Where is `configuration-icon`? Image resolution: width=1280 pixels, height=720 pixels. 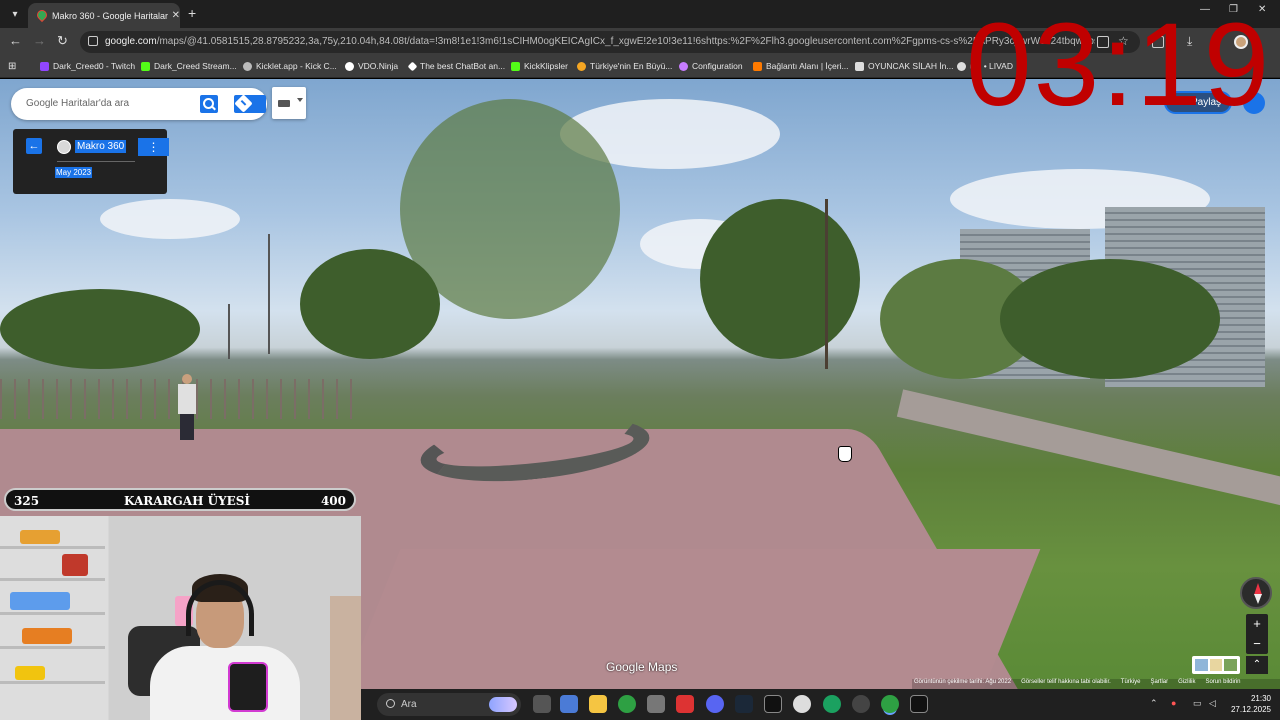 configuration-icon is located at coordinates (683, 66).